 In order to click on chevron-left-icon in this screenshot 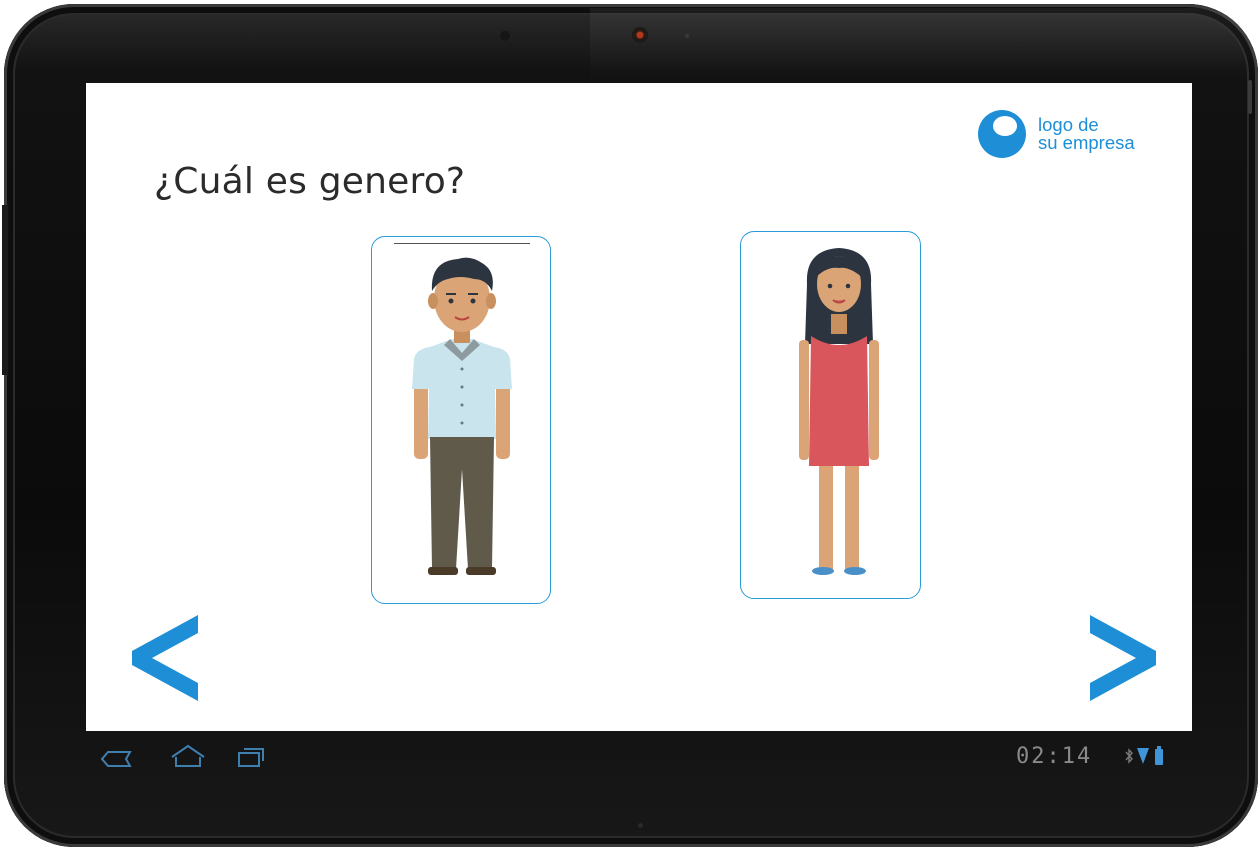, I will do `click(166, 658)`.